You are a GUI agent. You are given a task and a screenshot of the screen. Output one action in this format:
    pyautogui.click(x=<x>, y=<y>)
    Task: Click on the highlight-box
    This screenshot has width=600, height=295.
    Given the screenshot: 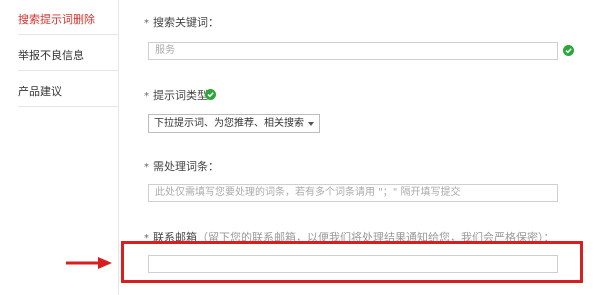 What is the action you would take?
    pyautogui.click(x=352, y=262)
    